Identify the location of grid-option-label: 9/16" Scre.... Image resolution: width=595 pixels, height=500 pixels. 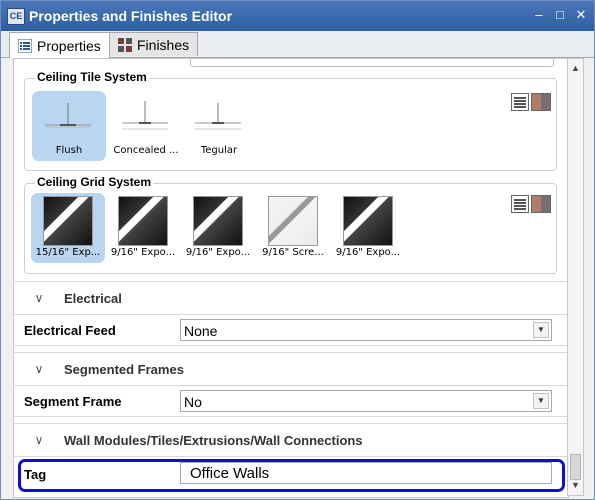
(293, 252).